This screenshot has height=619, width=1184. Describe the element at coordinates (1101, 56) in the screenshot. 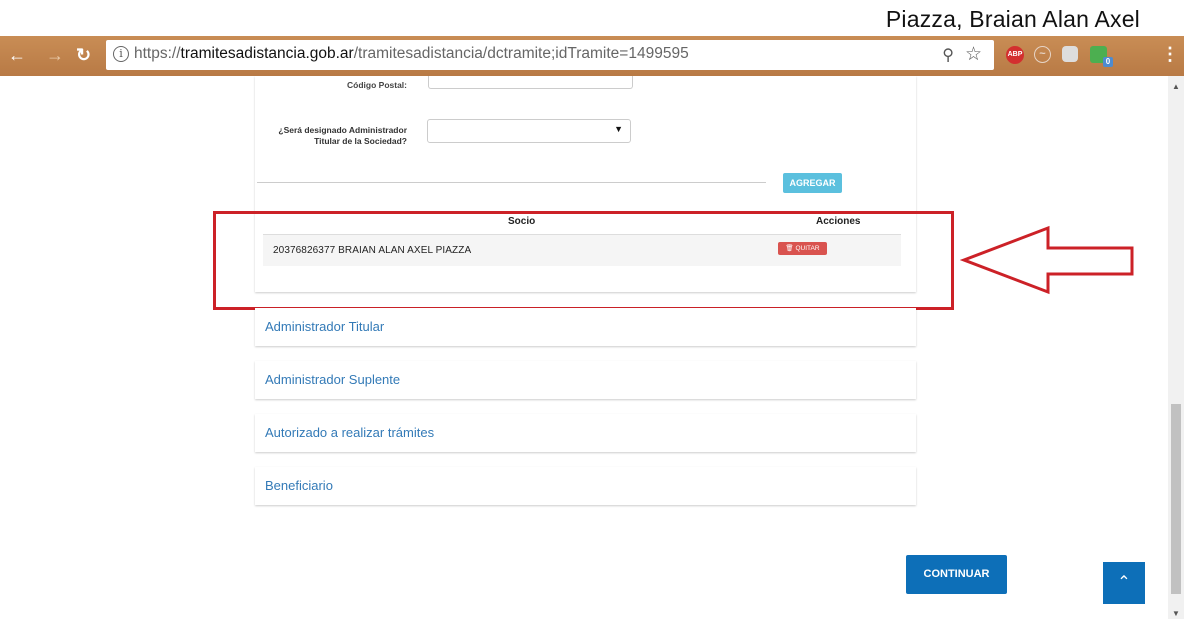

I see `extension-icon: 0` at that location.